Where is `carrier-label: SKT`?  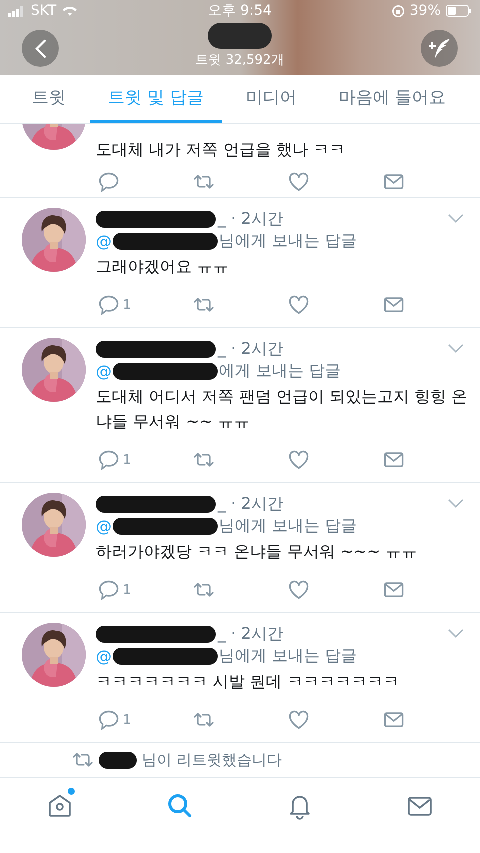
carrier-label: SKT is located at coordinates (44, 11).